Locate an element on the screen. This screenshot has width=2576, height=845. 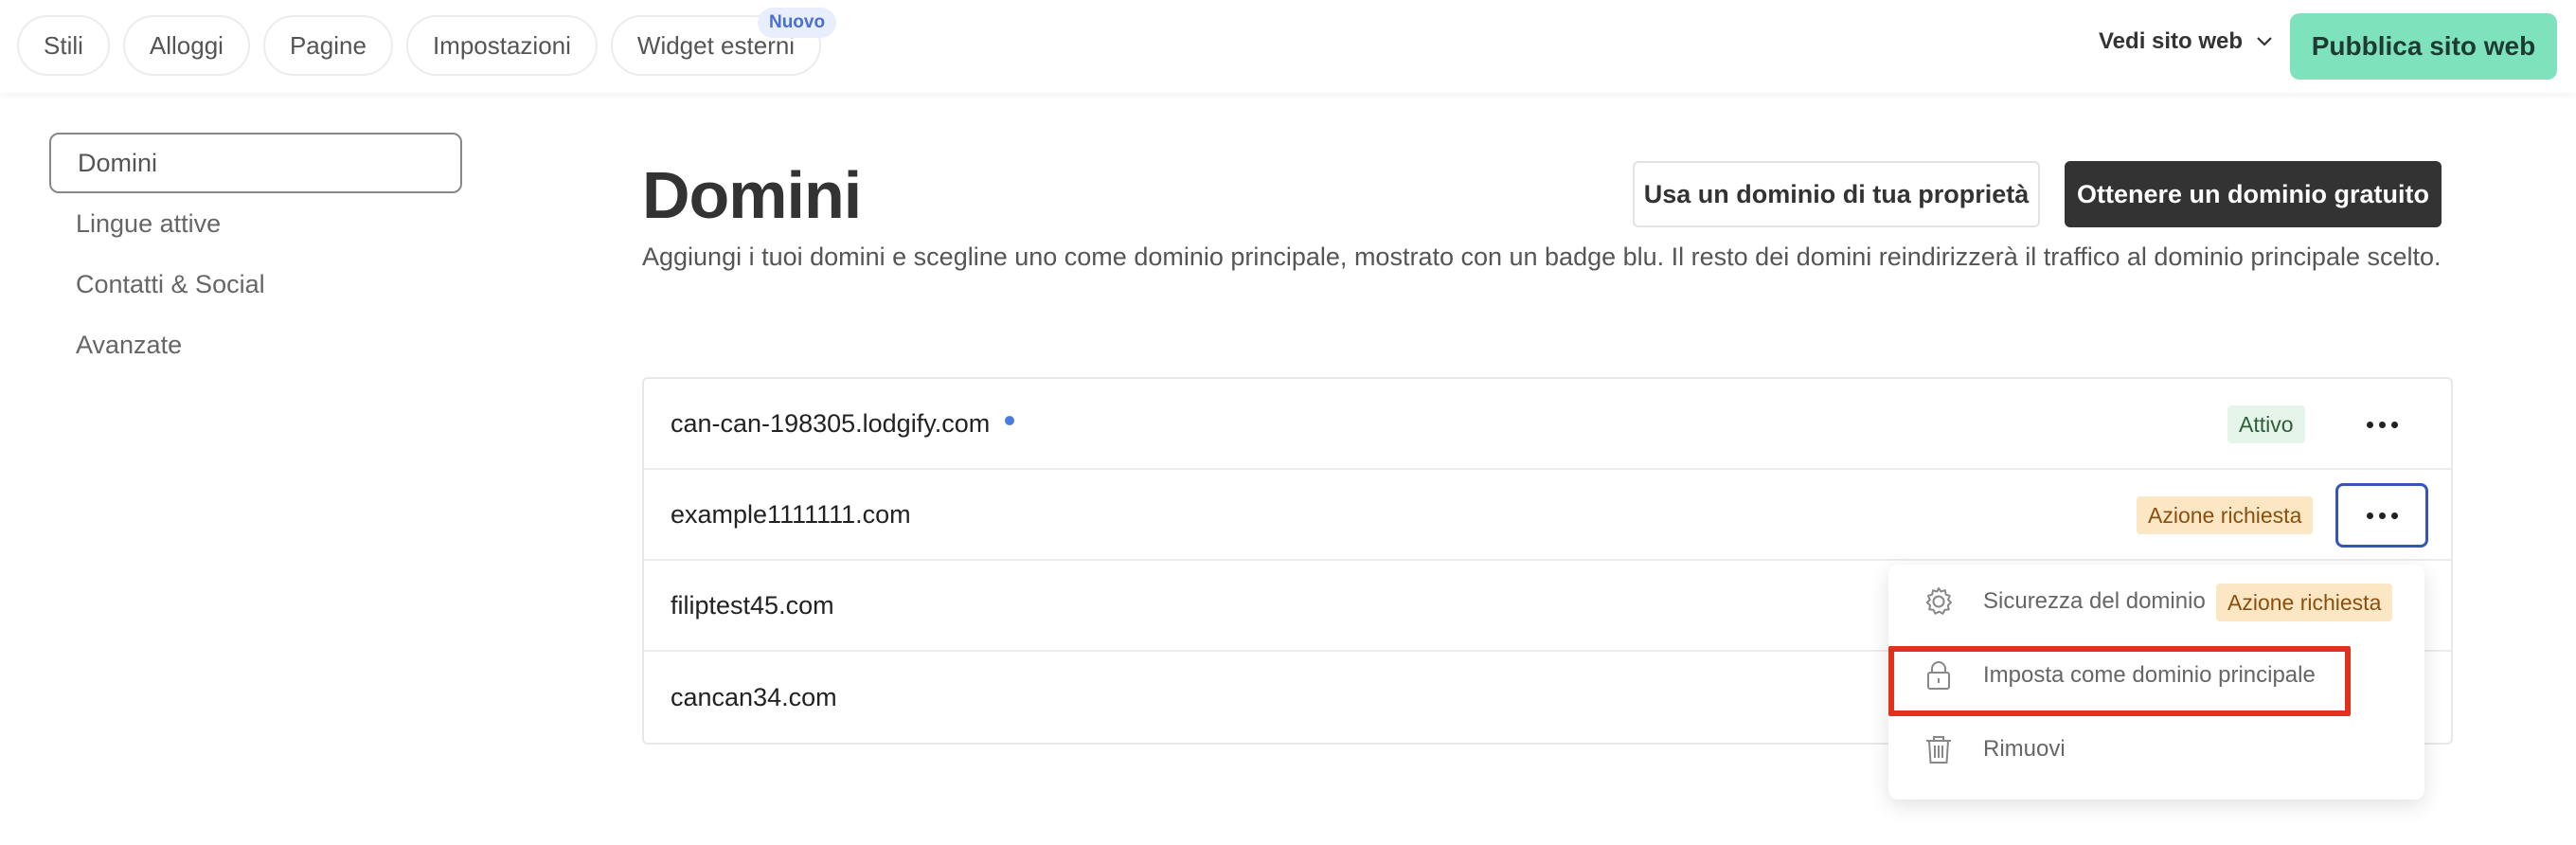
tab-label: Alloggi is located at coordinates (186, 45).